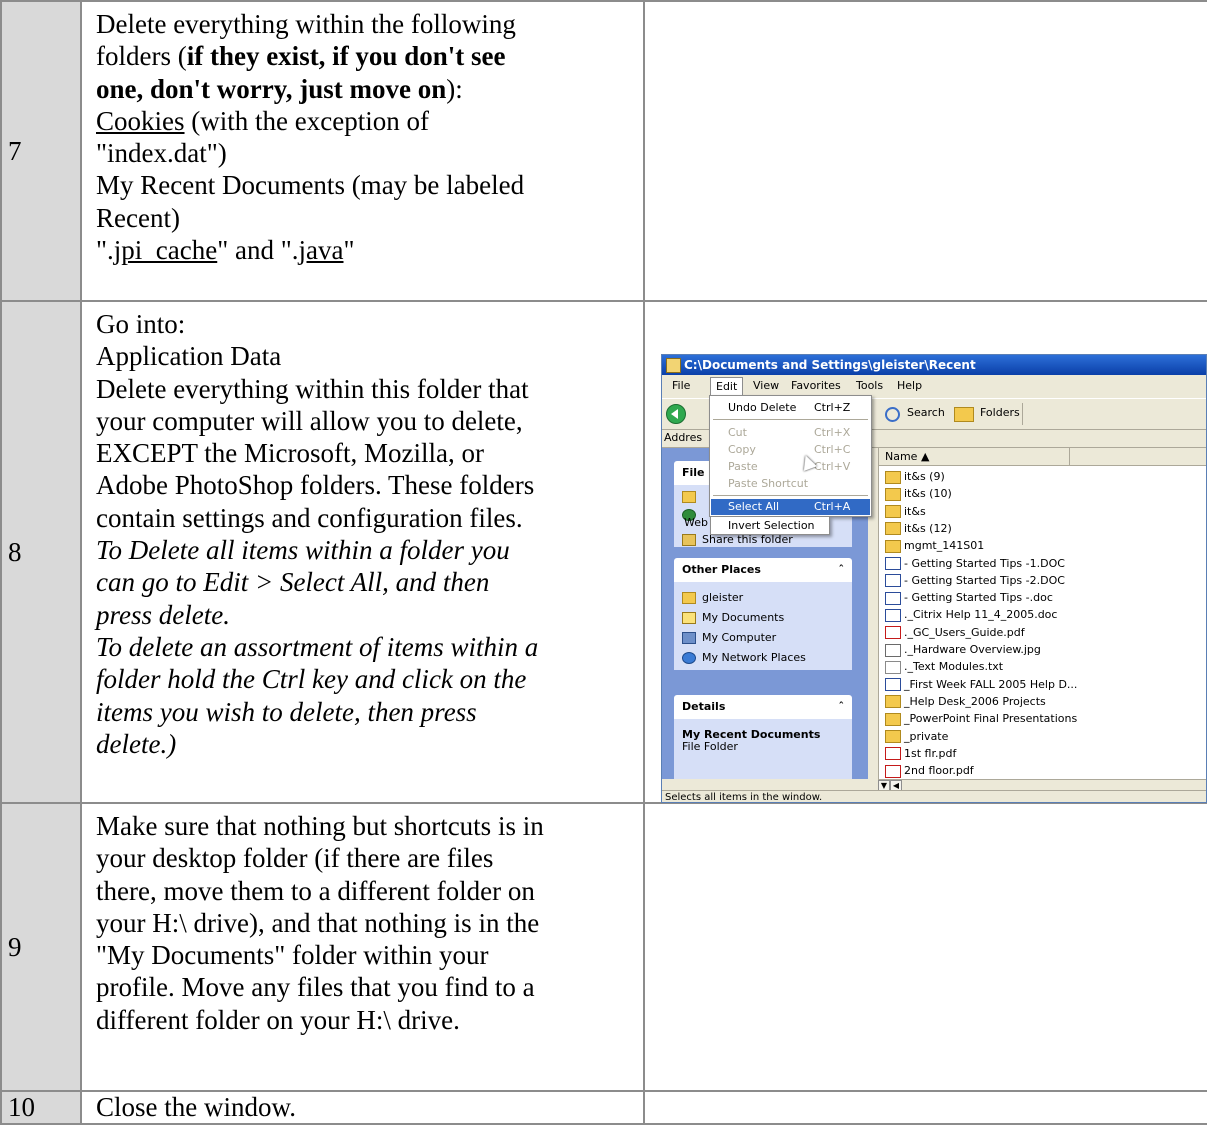 The height and width of the screenshot is (1125, 1207). I want to click on details-type: File Folder, so click(710, 746).